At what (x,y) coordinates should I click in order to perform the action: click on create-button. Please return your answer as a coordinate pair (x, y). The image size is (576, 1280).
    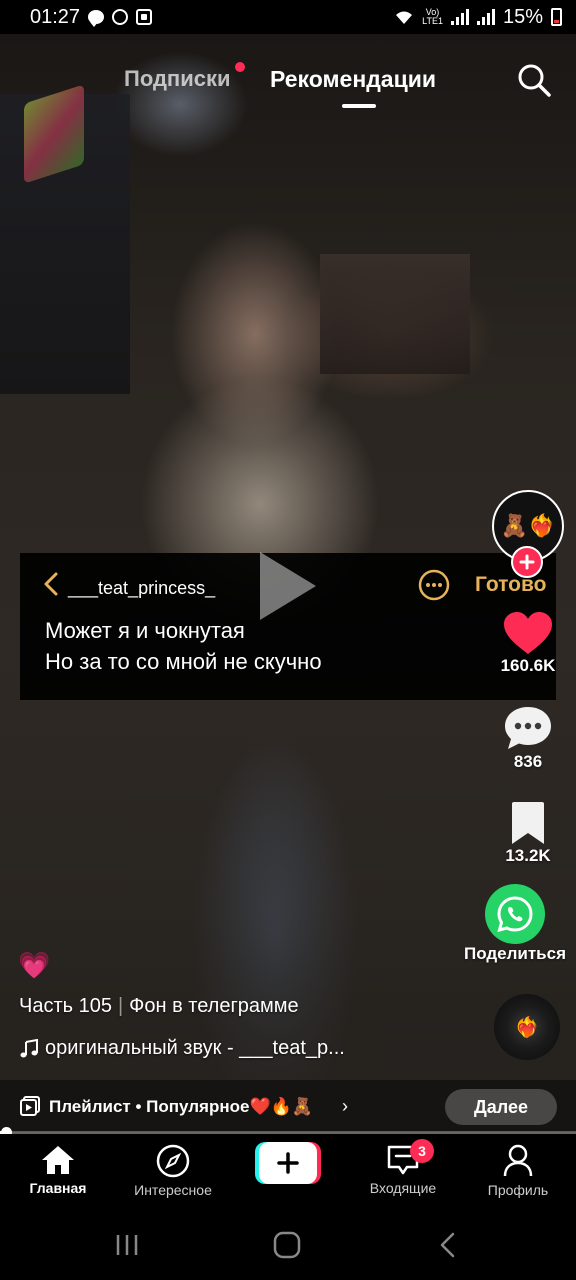
    Looking at the image, I should click on (288, 1163).